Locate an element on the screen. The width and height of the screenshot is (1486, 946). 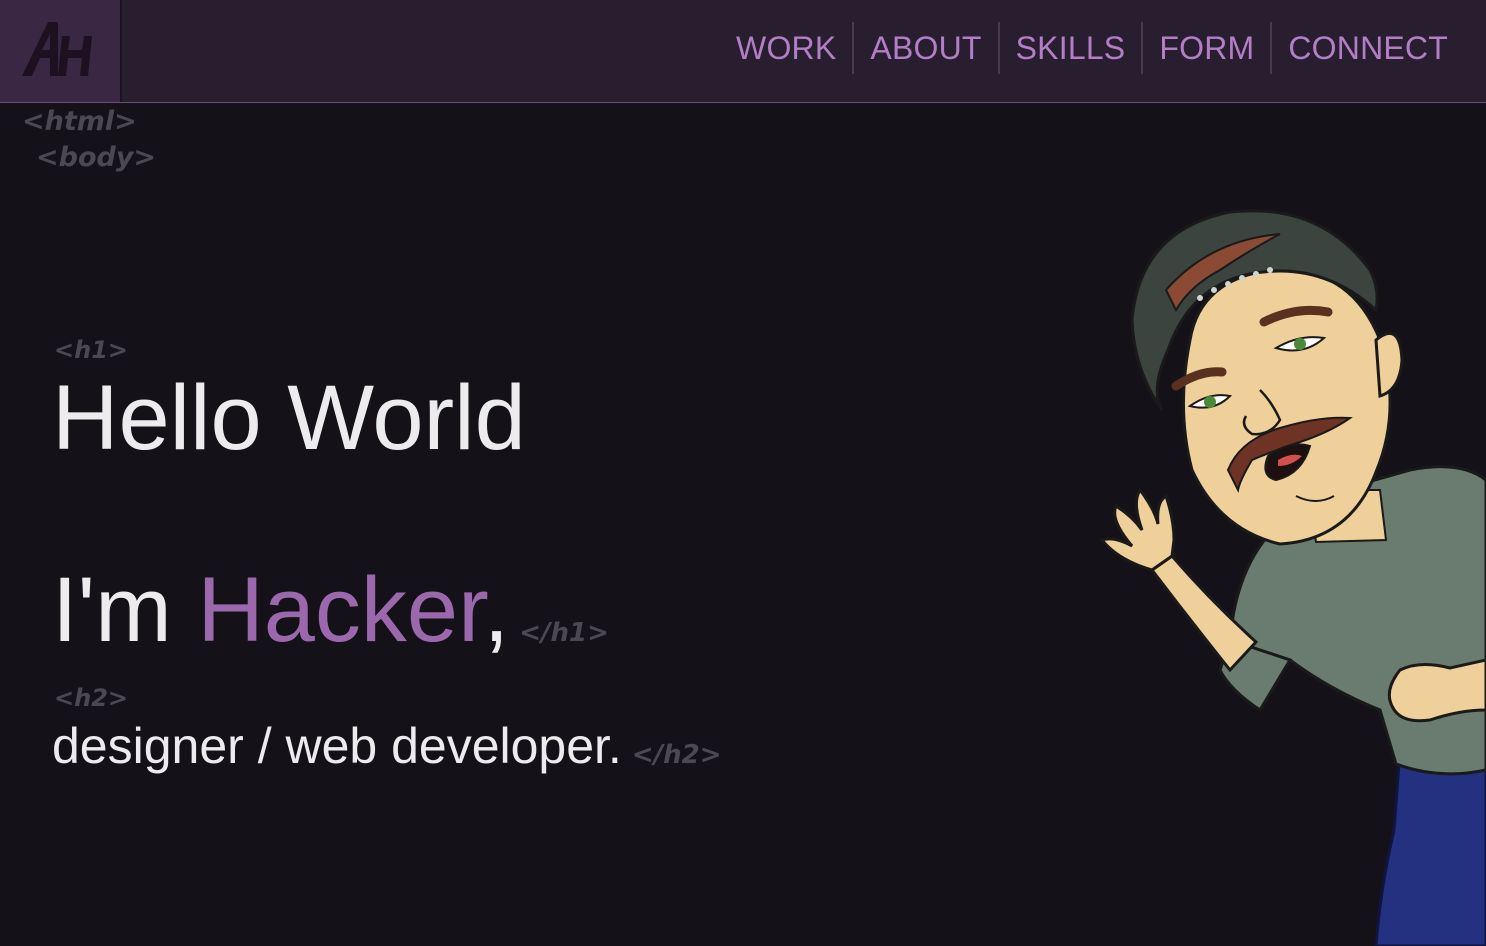
h1-open-tag: <h1> is located at coordinates (91, 350).